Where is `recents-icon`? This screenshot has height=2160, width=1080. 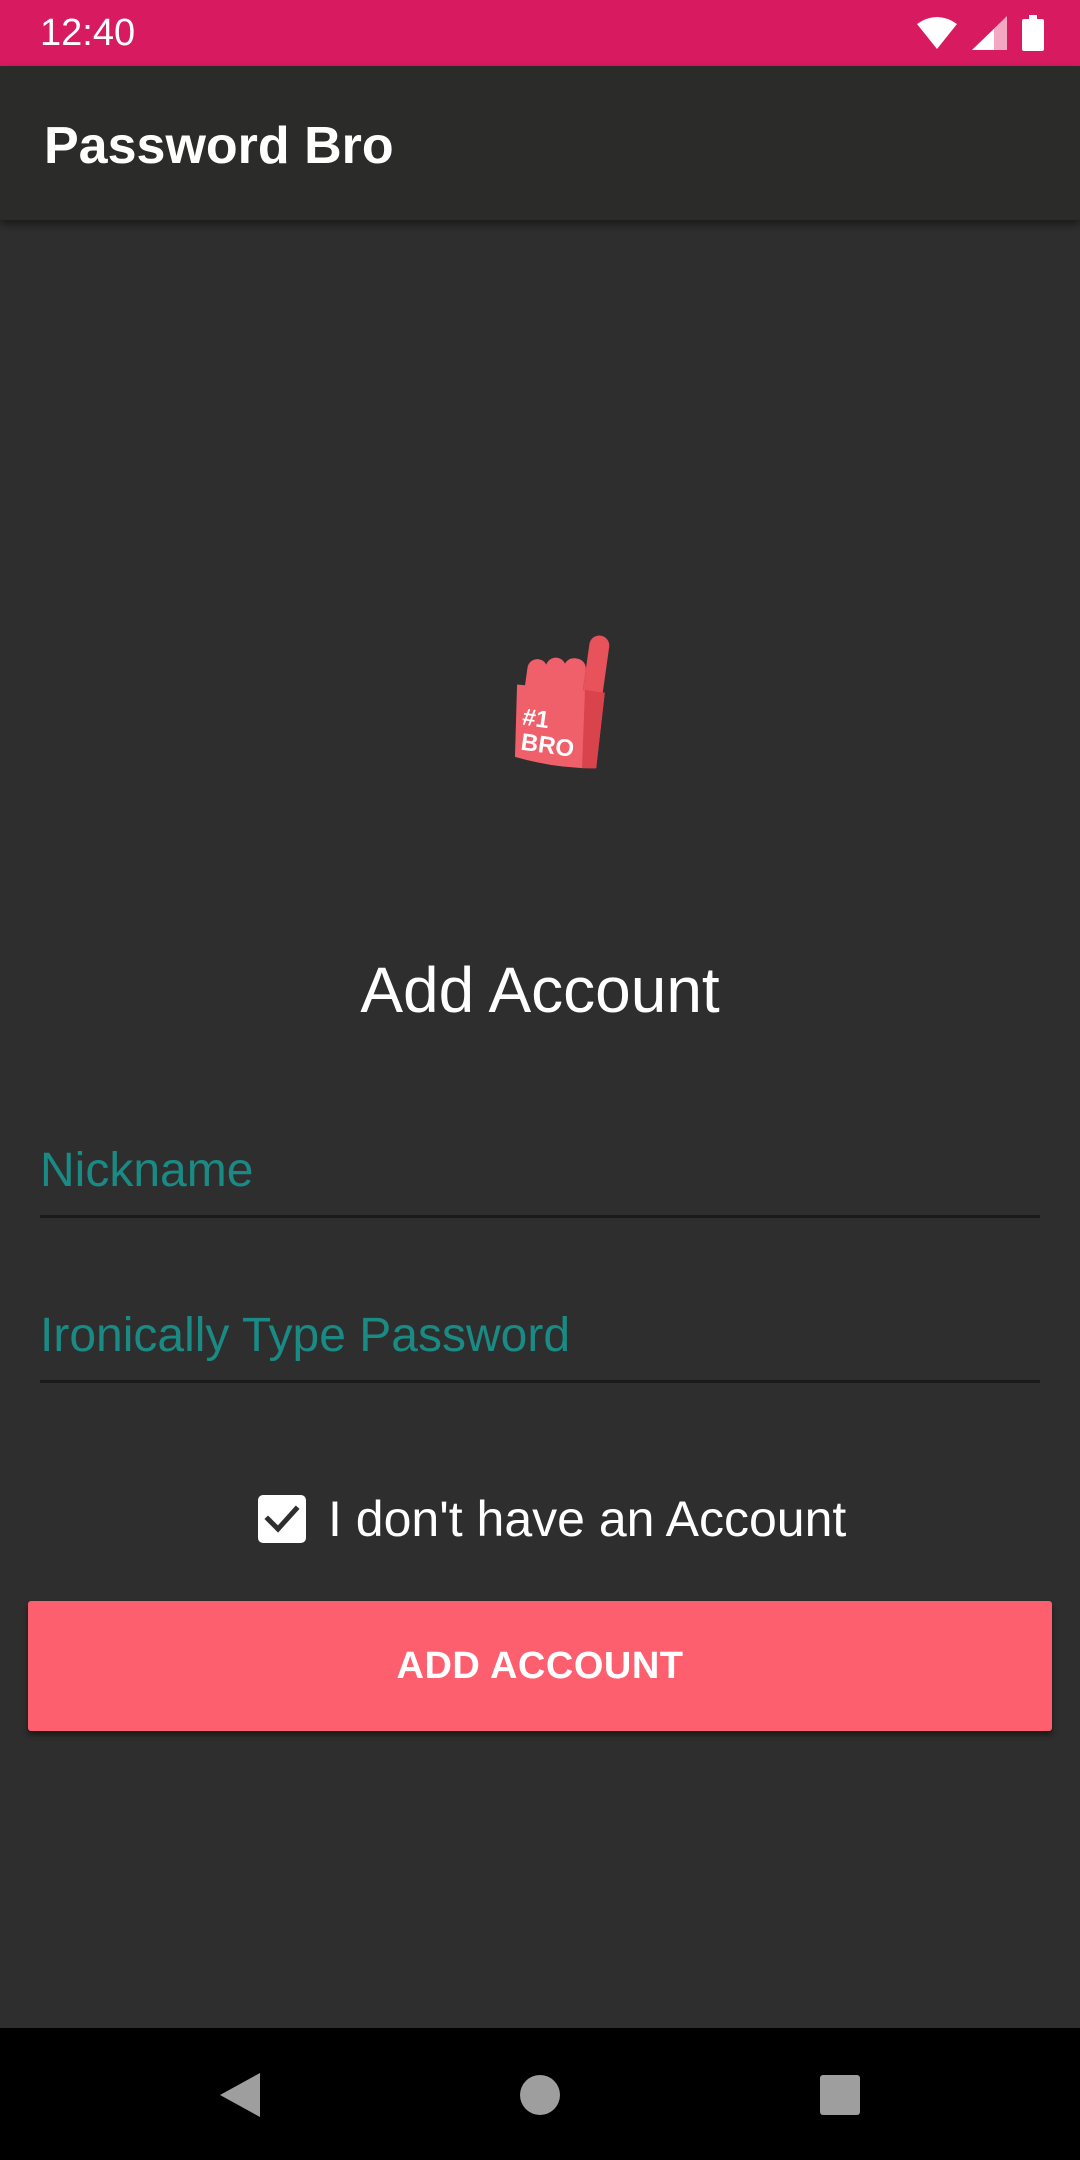 recents-icon is located at coordinates (840, 2095).